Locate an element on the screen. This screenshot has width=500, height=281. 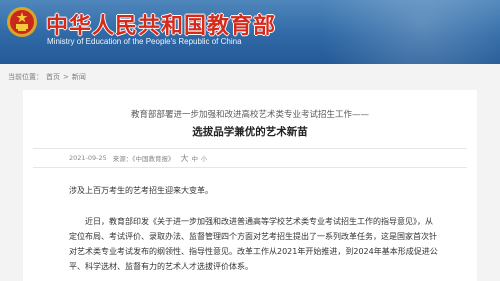
breadcrumb: 当前位置： 首页 > 新闻 is located at coordinates (47, 77).